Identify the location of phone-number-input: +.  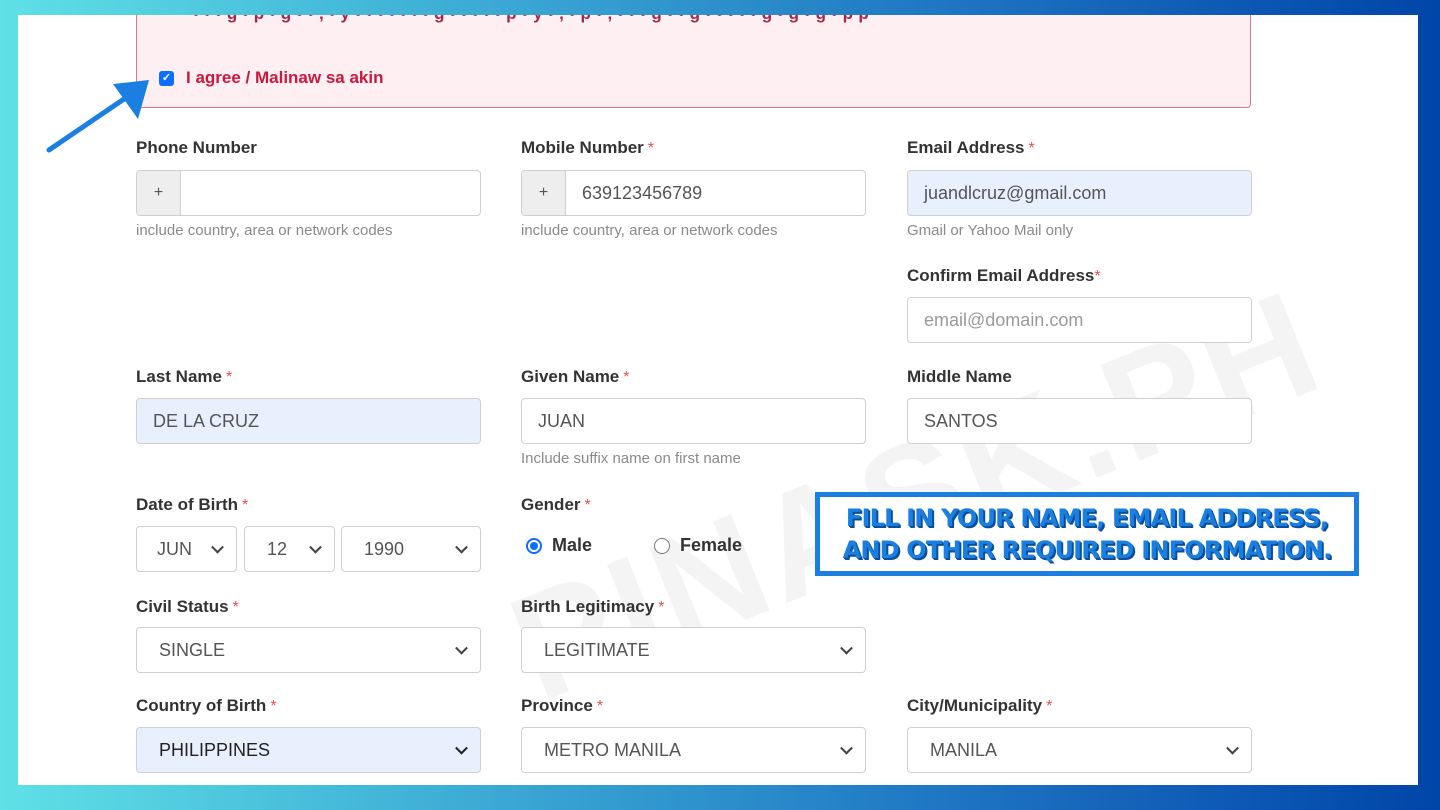
(308, 193).